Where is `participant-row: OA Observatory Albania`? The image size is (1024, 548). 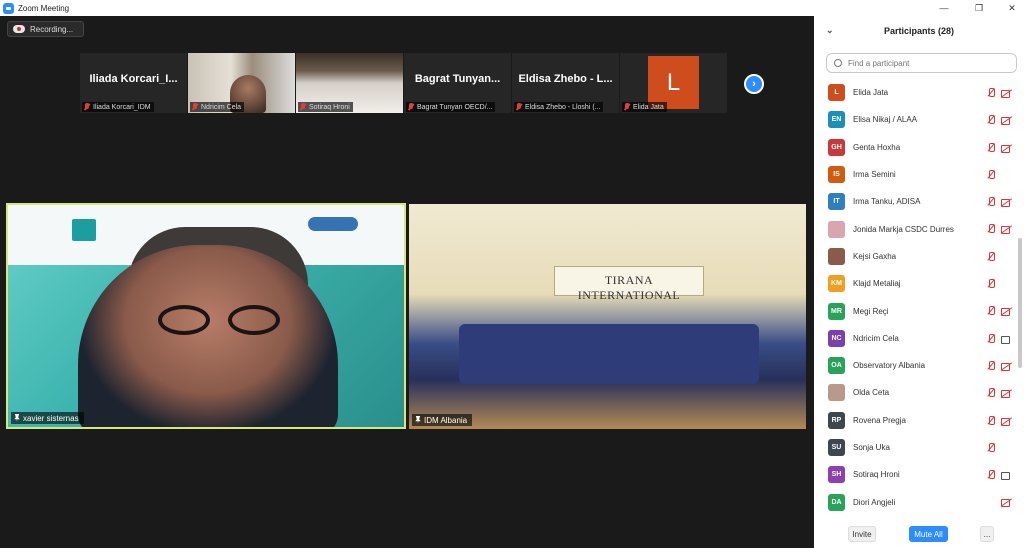
participant-row: OA Observatory Albania is located at coordinates (915, 365).